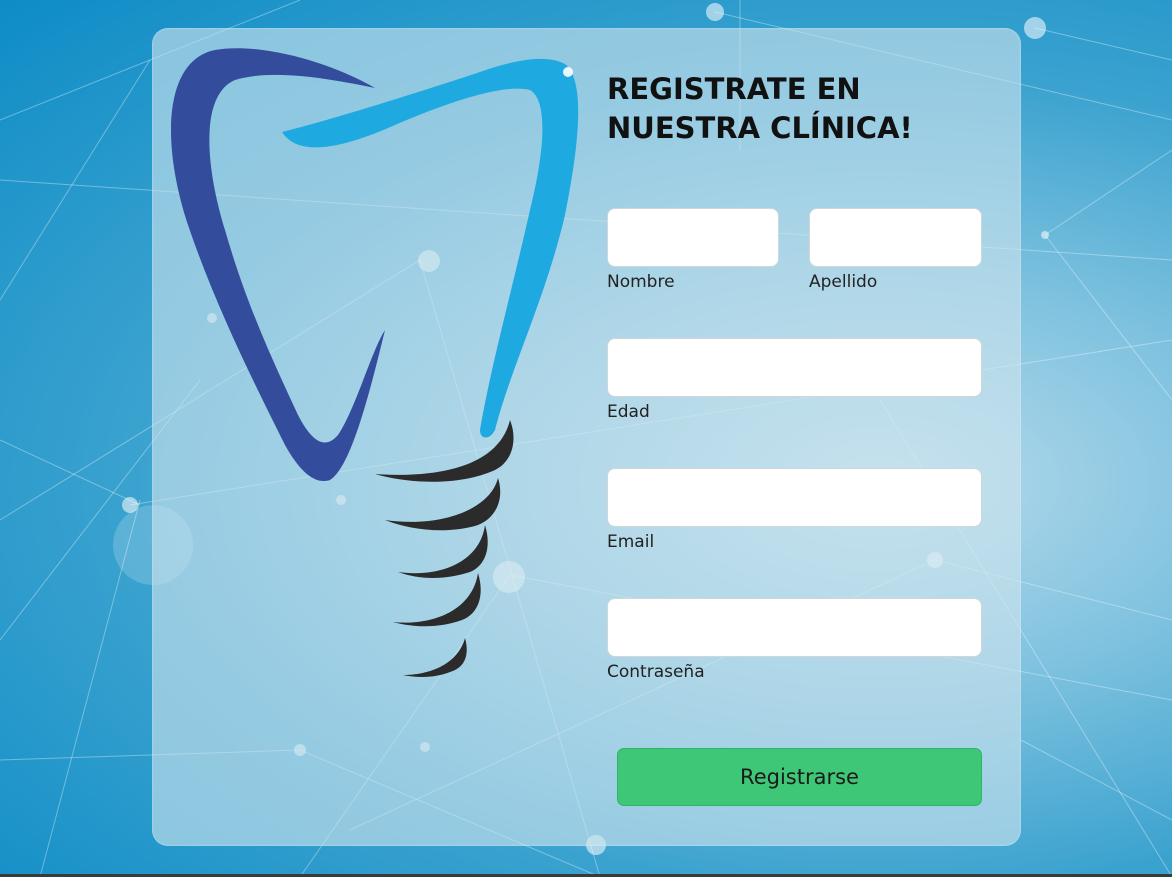 The image size is (1172, 877). What do you see at coordinates (843, 282) in the screenshot?
I see `apellido-label: Apellido` at bounding box center [843, 282].